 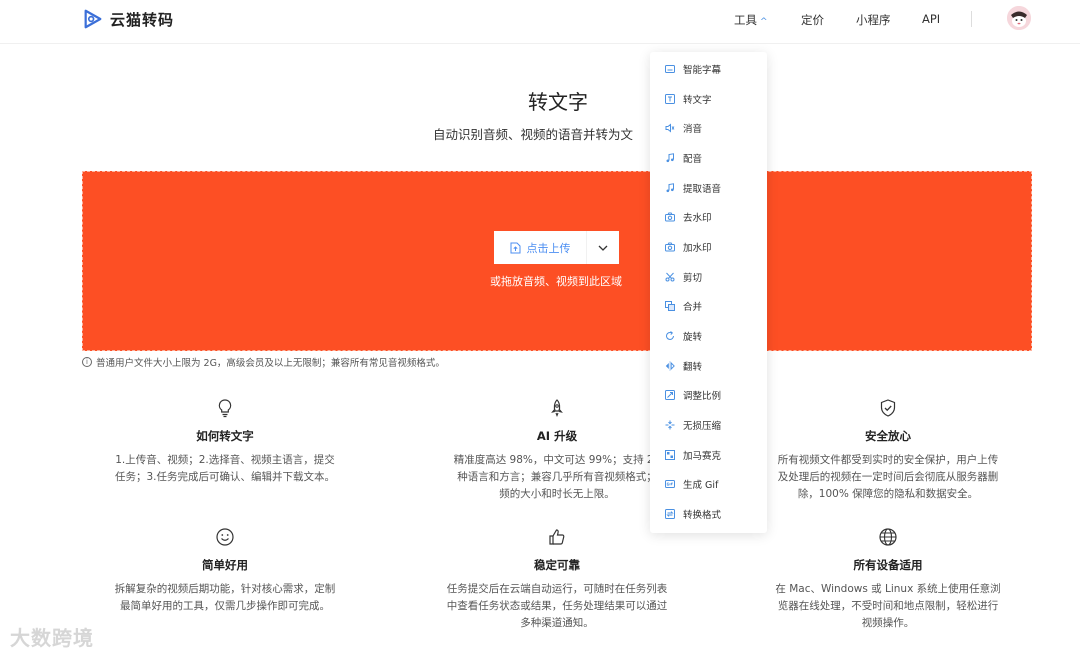 I want to click on menu-item-dubbing: 配音, so click(x=708, y=158).